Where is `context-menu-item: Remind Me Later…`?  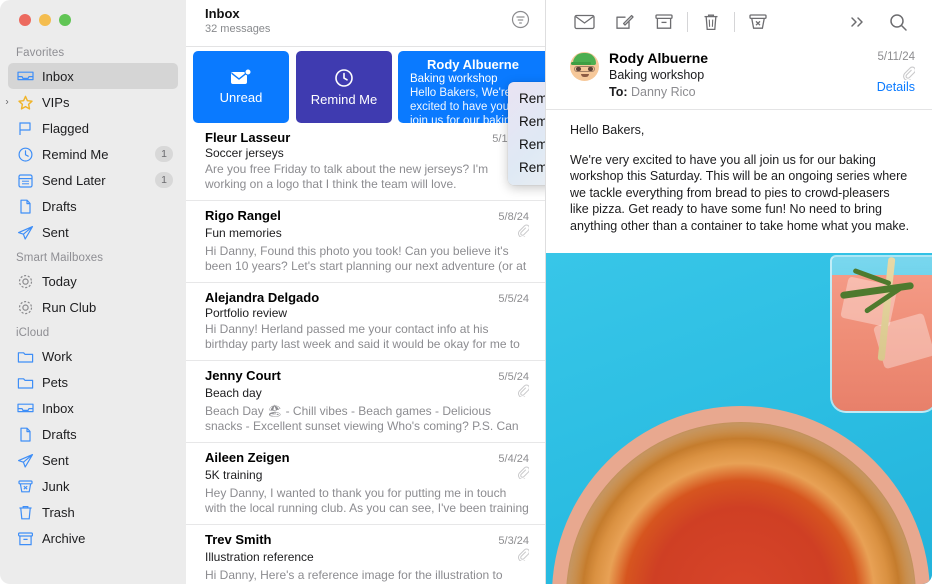
context-menu-item: Remind Me Later… is located at coordinates (526, 167).